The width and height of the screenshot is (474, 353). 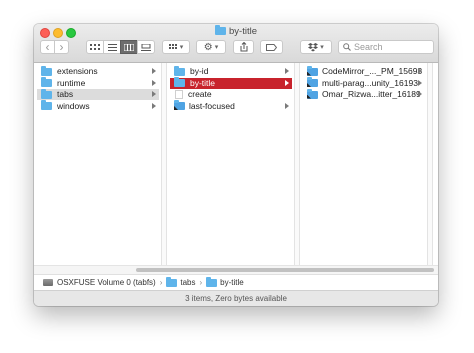 I want to click on tag-icon, so click(x=271, y=47).